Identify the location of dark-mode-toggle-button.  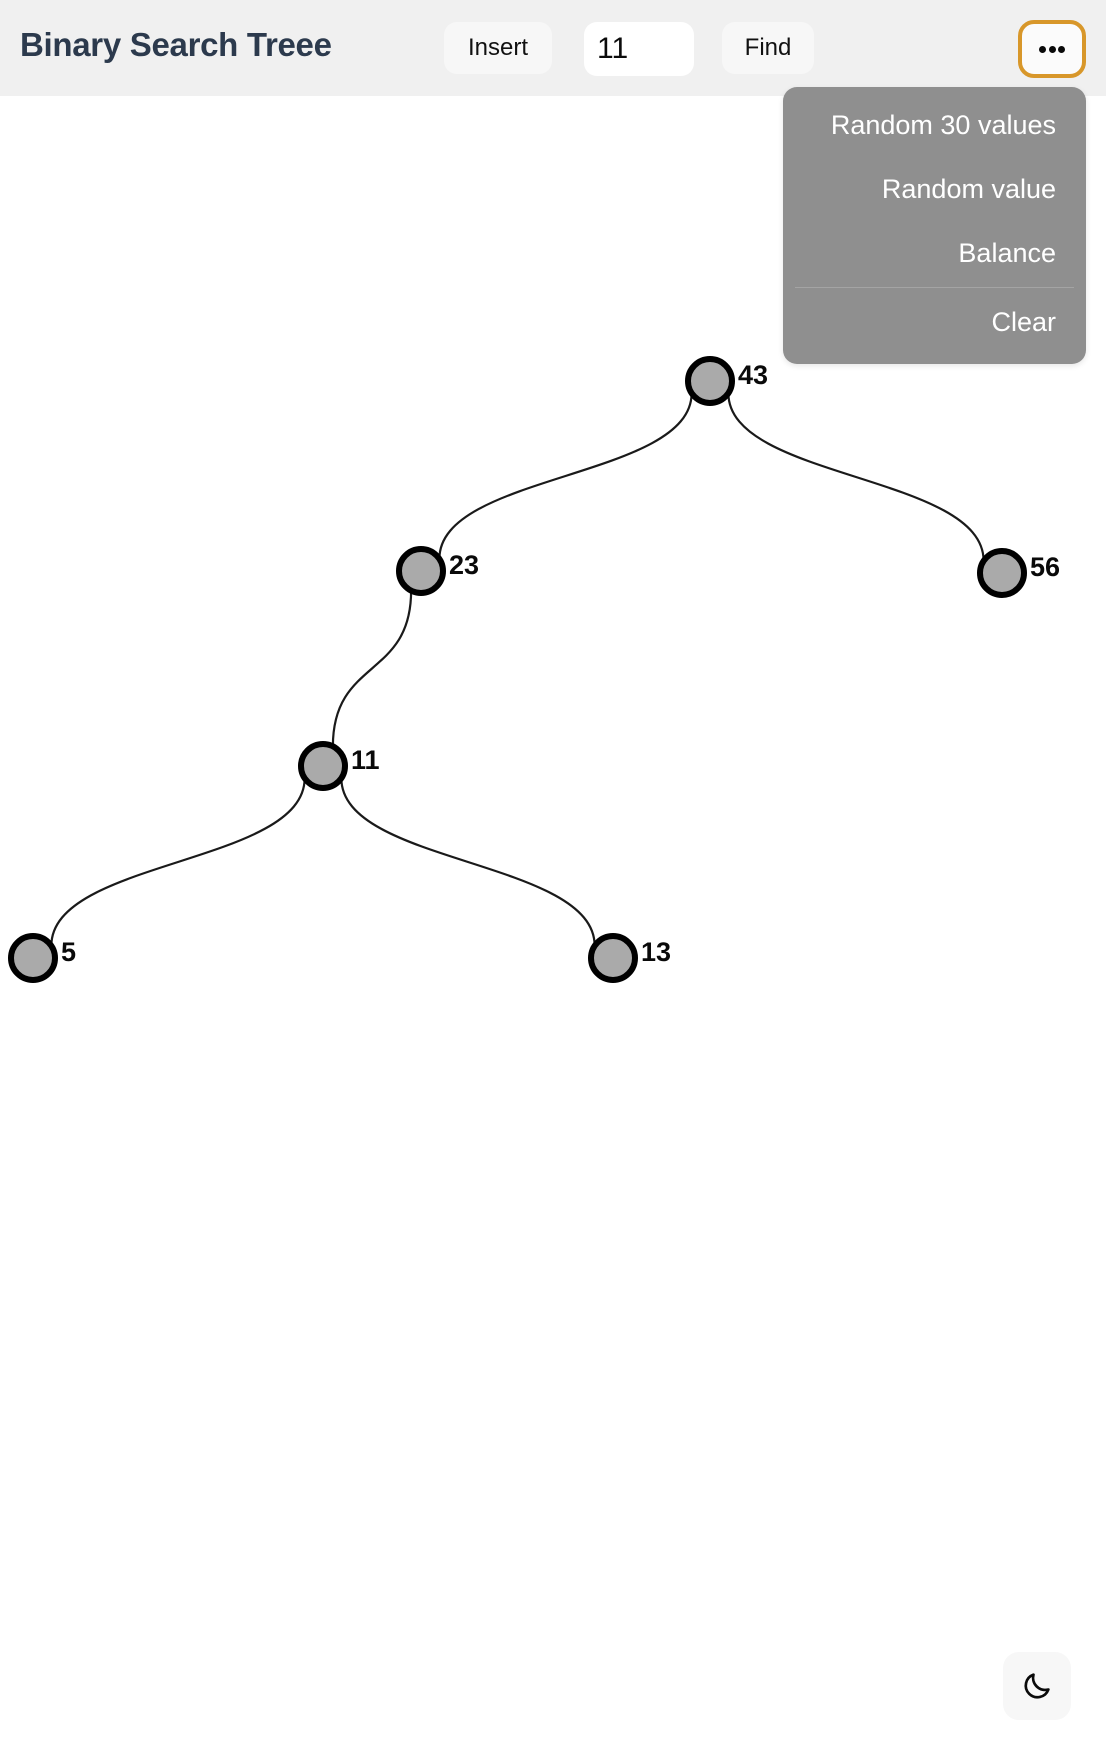
(1037, 1686).